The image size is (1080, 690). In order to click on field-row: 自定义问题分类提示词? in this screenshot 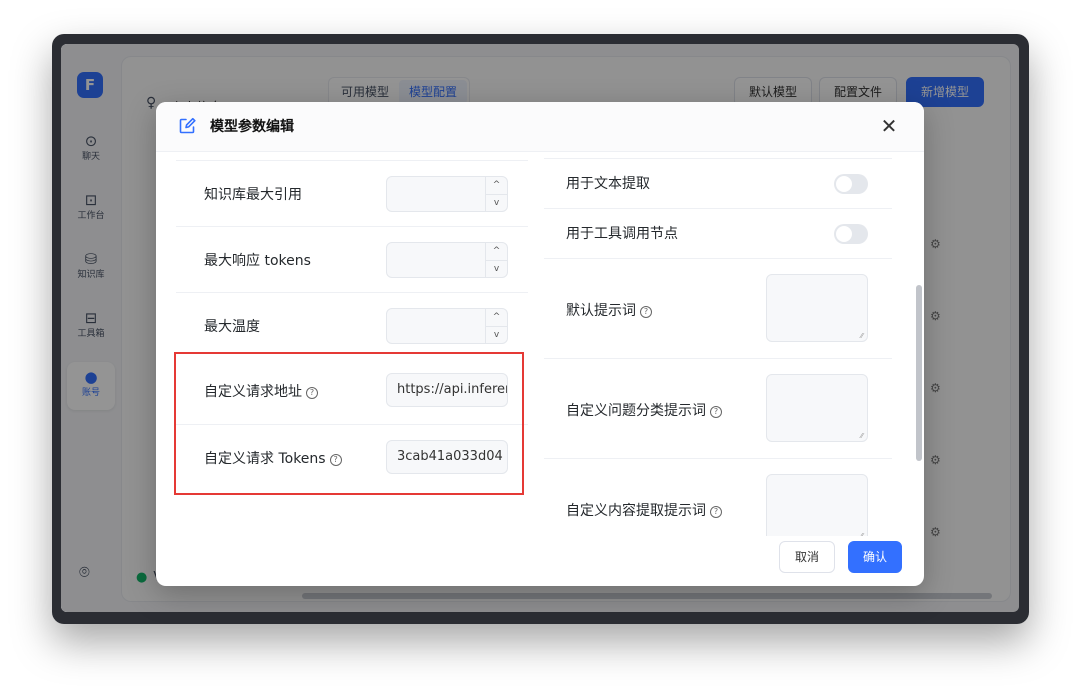, I will do `click(718, 408)`.